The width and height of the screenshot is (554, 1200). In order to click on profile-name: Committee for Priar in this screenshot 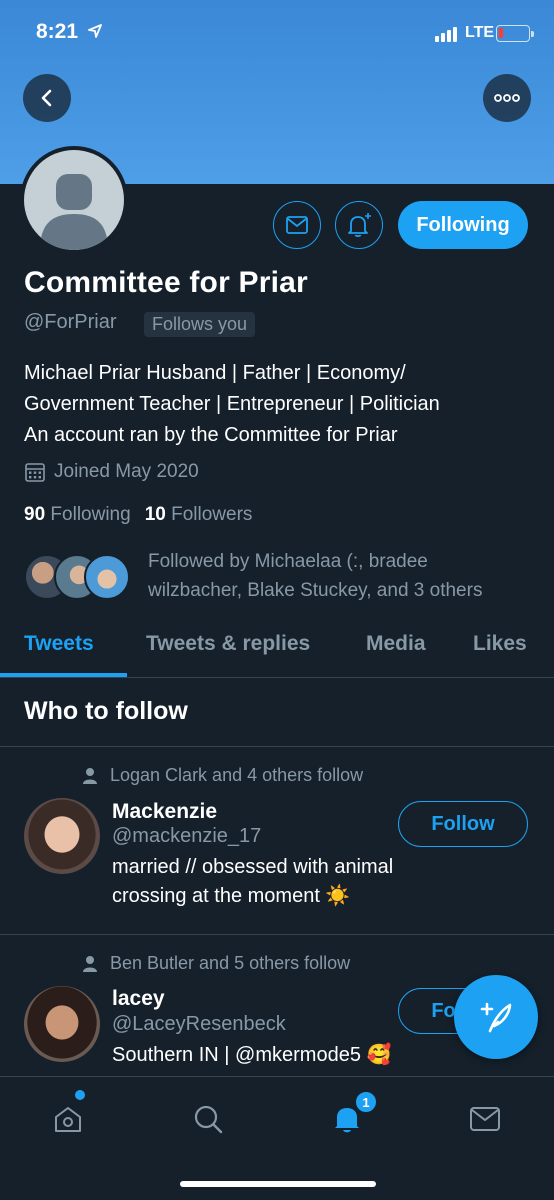, I will do `click(166, 282)`.